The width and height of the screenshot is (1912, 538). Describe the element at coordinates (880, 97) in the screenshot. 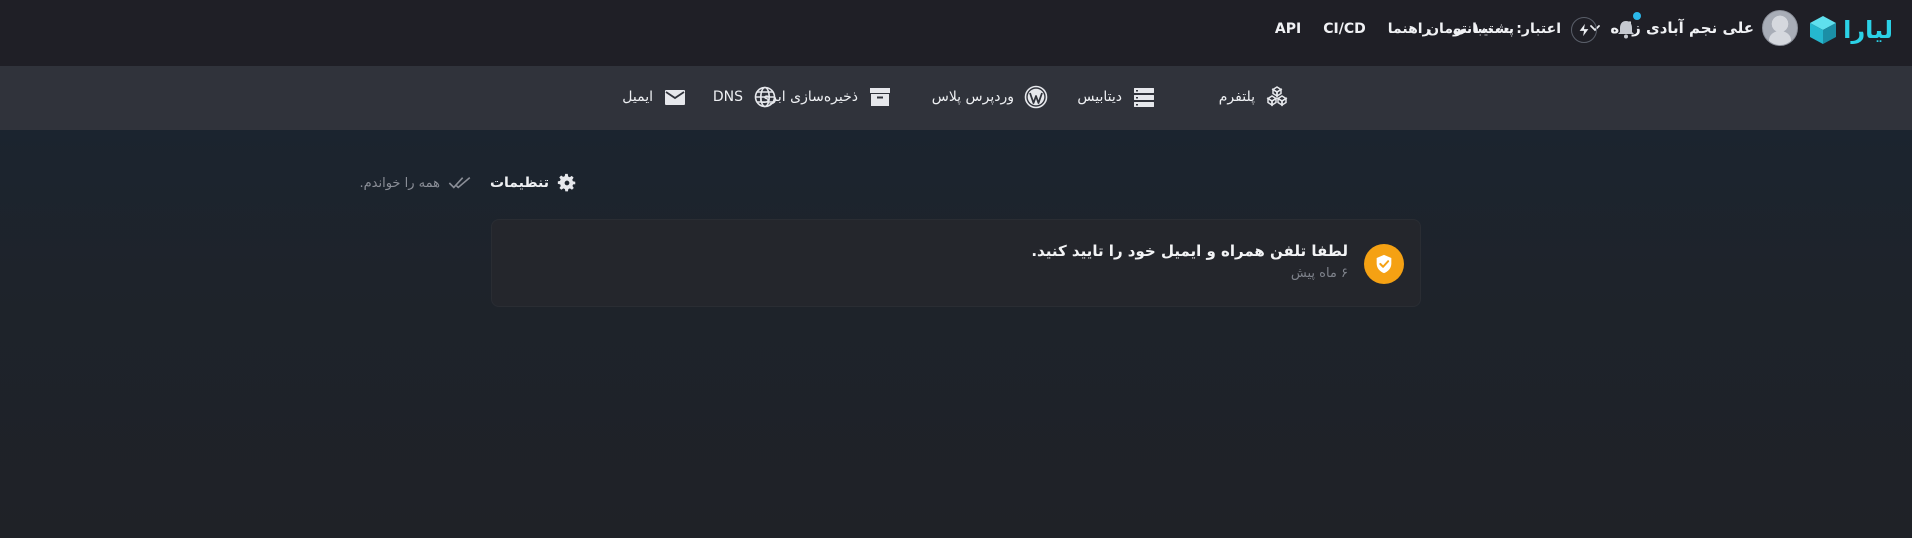

I see `archive-icon` at that location.